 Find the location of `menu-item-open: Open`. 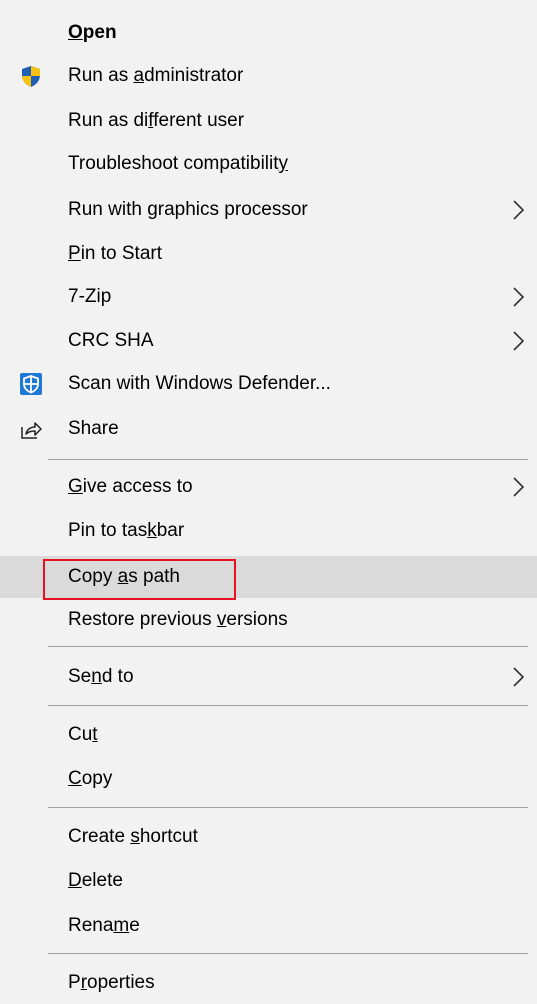

menu-item-open: Open is located at coordinates (268, 33).